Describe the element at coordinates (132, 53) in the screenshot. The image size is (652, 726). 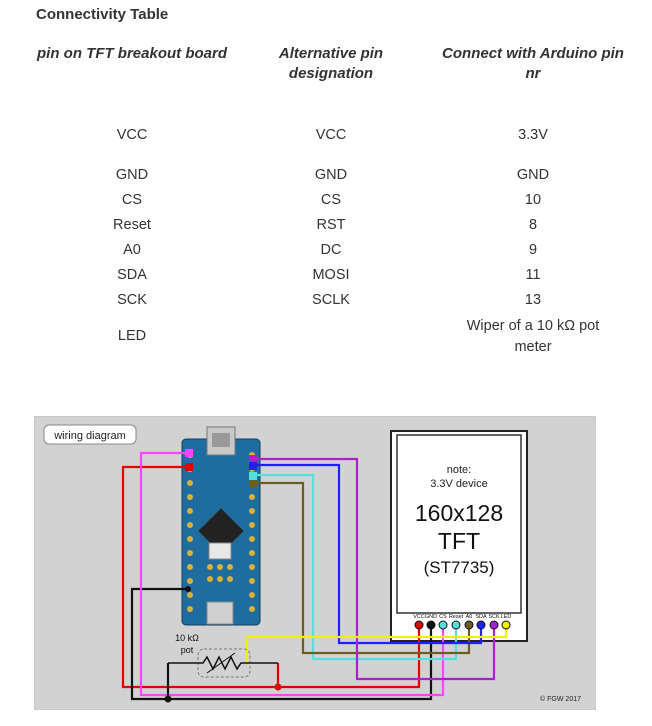
I see `column-header-tft-pin: pin on TFT breakout board` at that location.